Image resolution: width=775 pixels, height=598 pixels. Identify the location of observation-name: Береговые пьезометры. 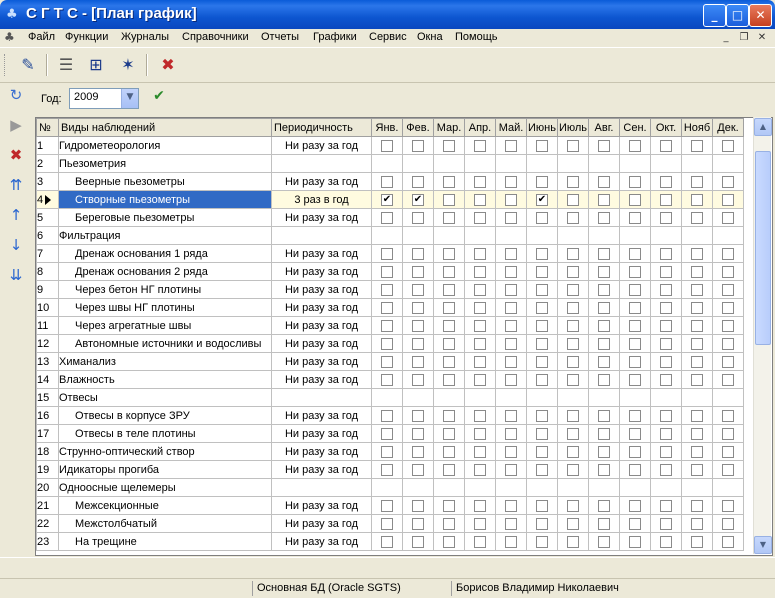
(165, 217).